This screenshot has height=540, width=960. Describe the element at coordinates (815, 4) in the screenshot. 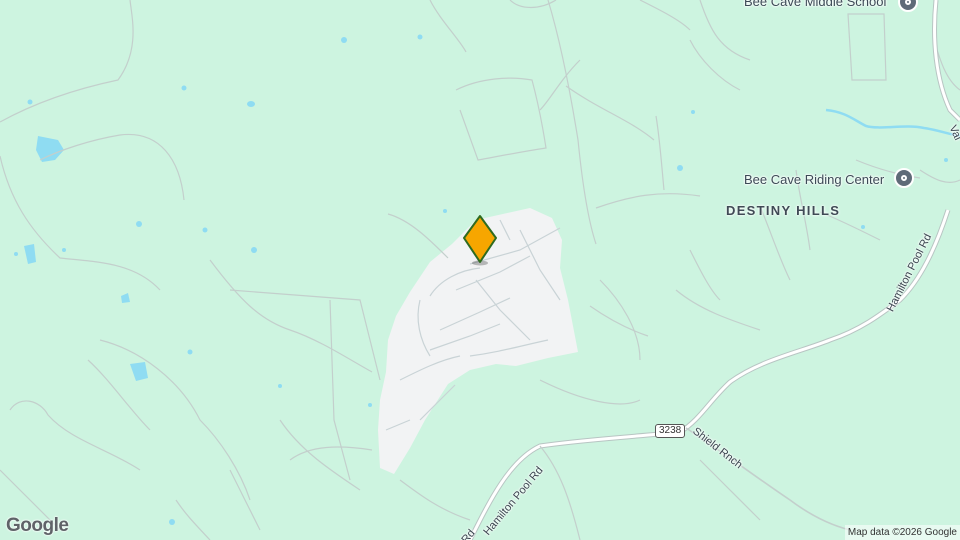

I see `poi-label-middle-school: Bee Cave Middle School` at that location.